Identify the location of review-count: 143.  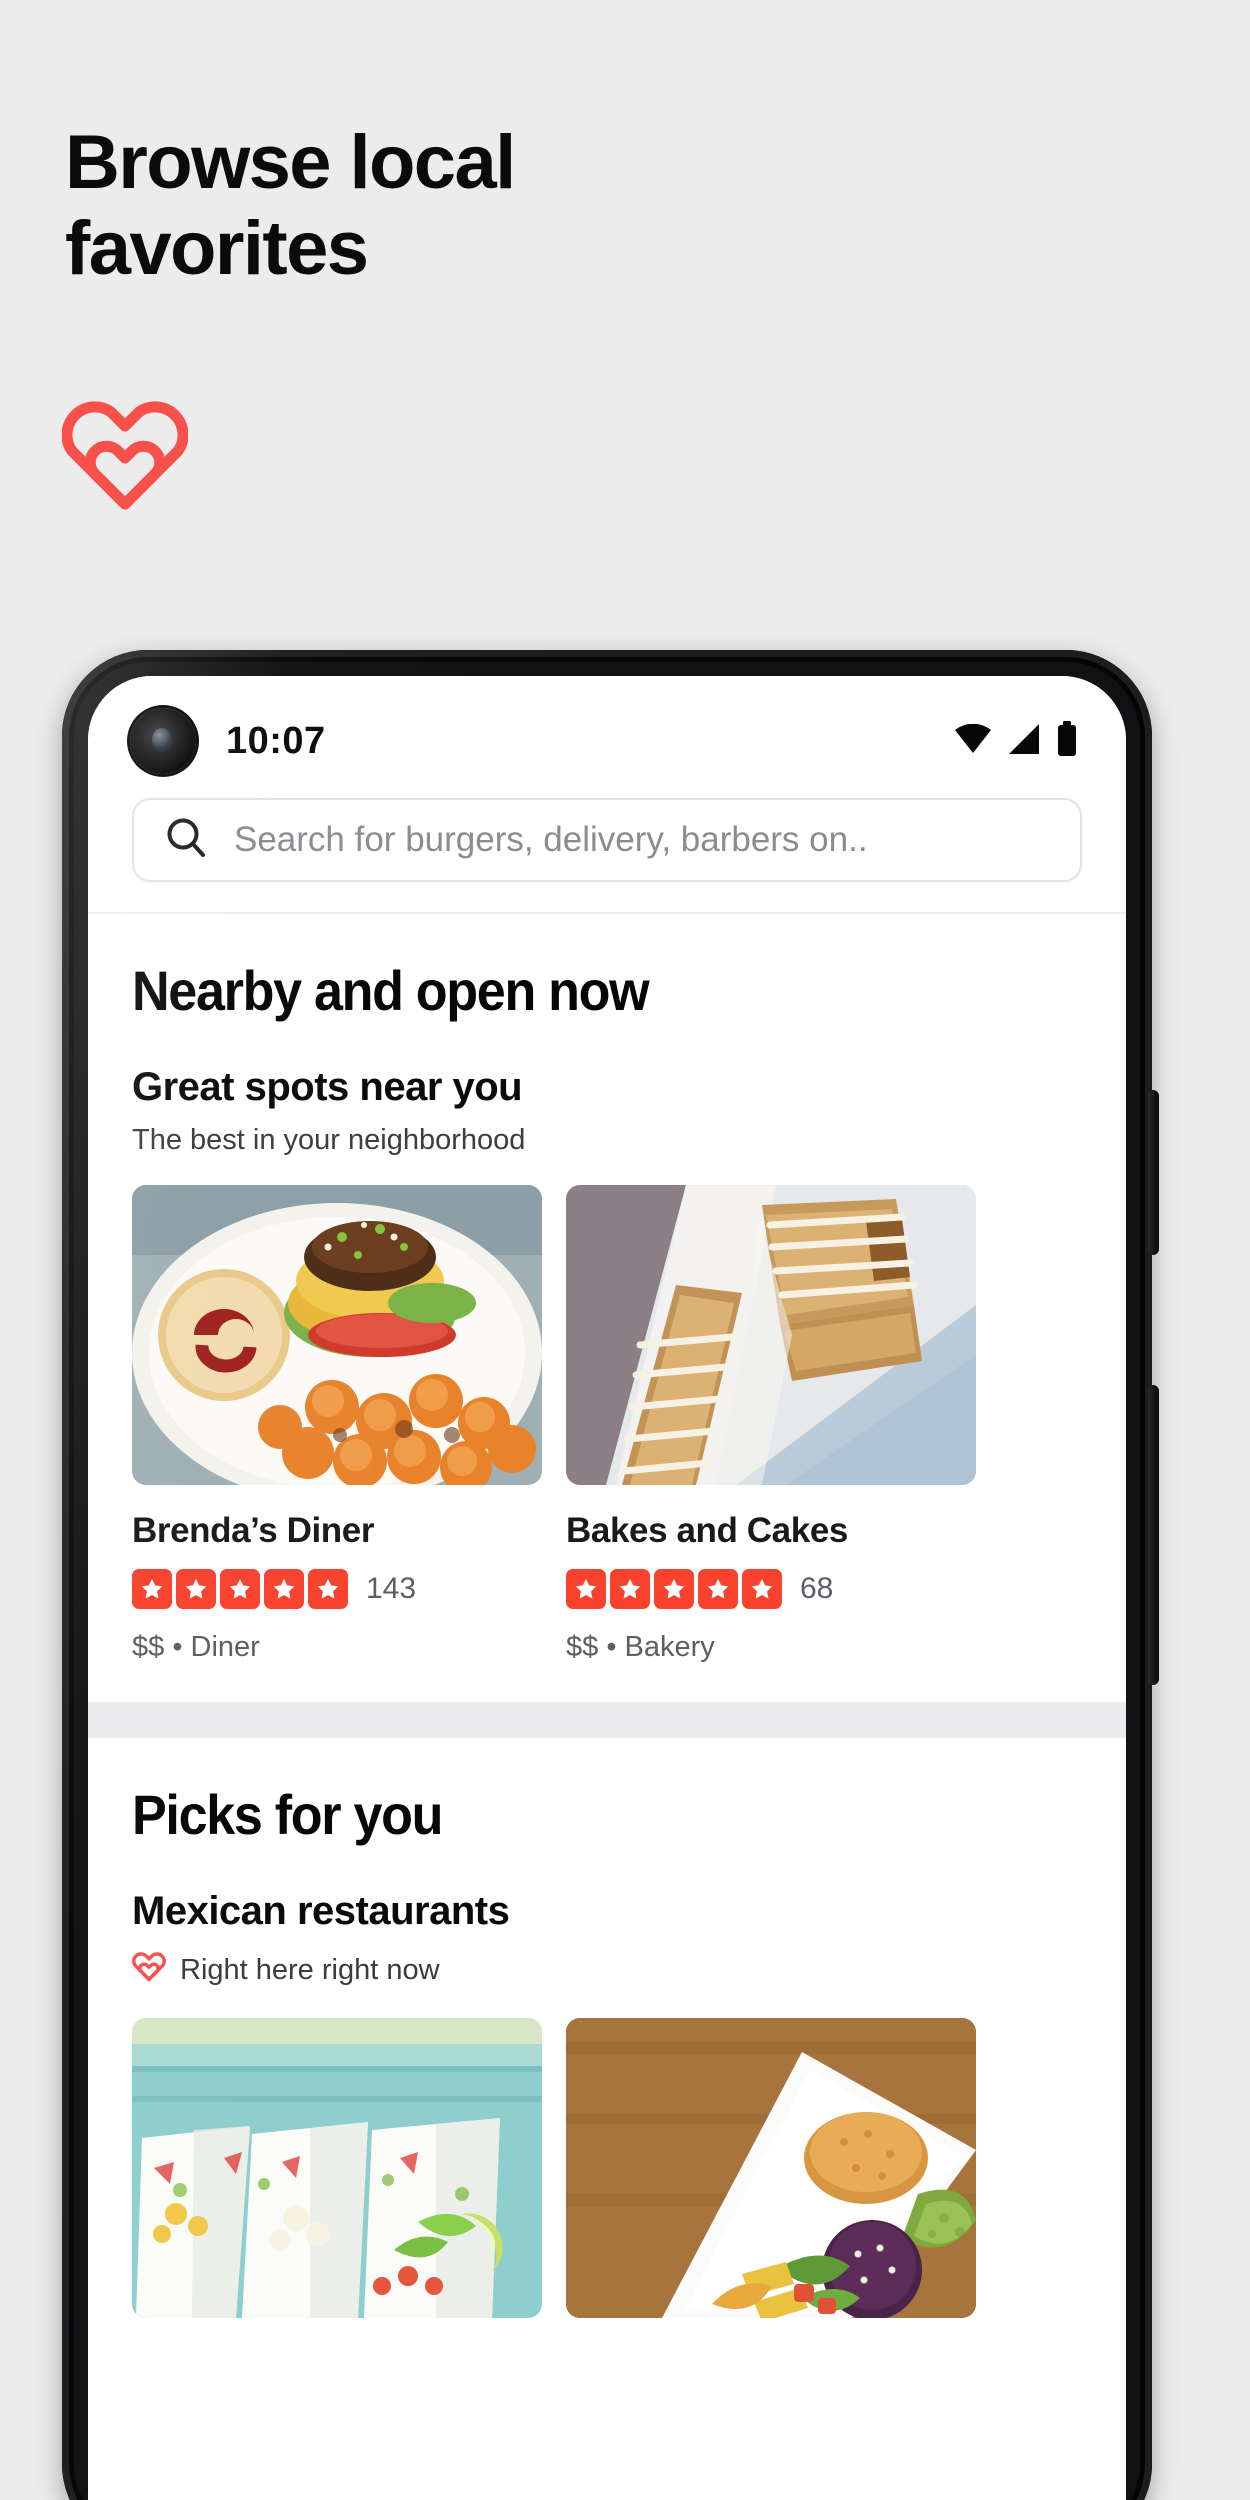
(391, 1588).